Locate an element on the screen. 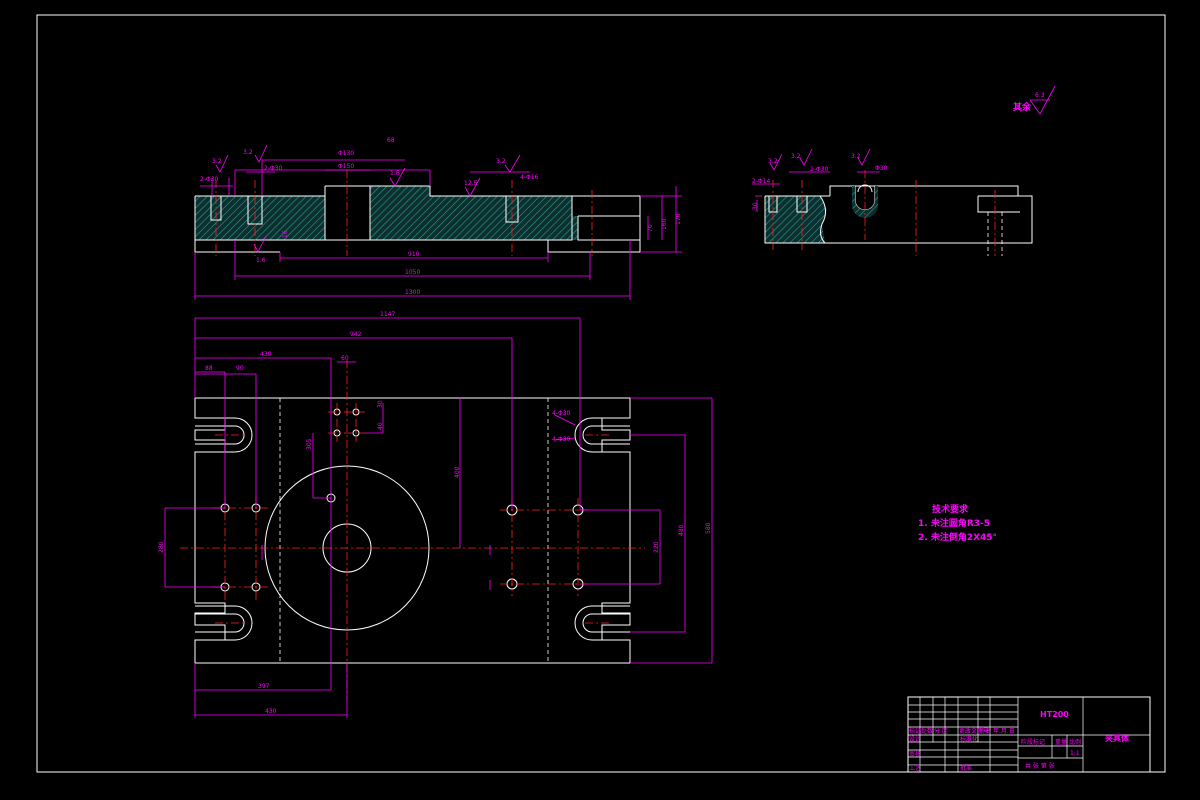 The image size is (1200, 800). roughness-note-value: 6.3 is located at coordinates (1040, 95).